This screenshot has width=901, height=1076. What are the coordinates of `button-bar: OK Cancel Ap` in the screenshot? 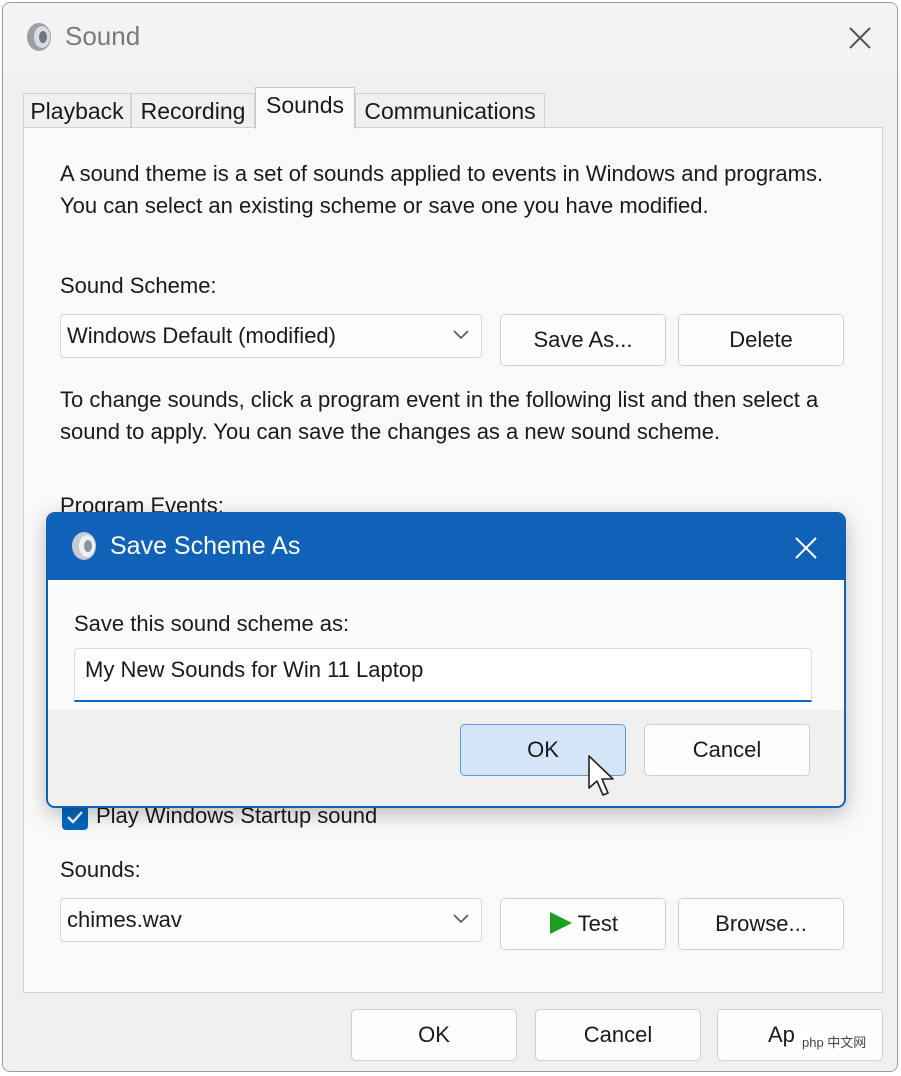 It's located at (450, 1032).